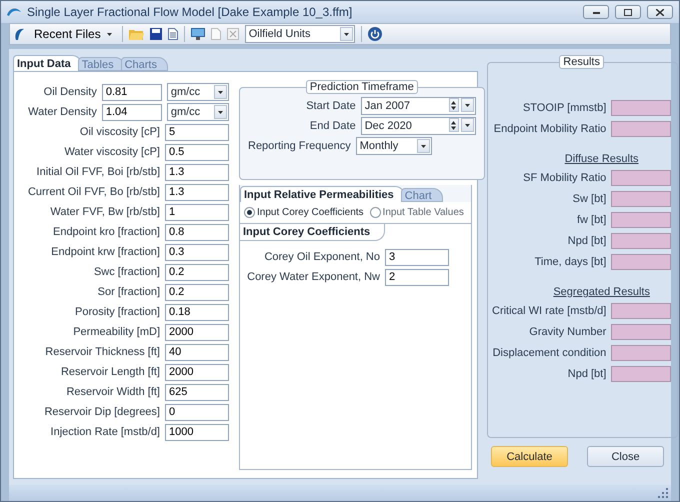 Image resolution: width=680 pixels, height=502 pixels. I want to click on input-field: 0.8, so click(197, 232).